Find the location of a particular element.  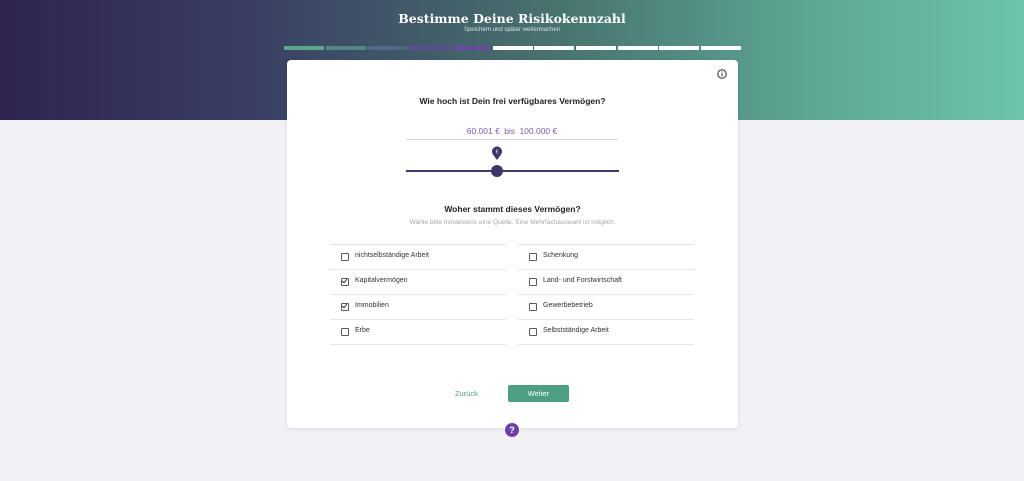

progress-bar is located at coordinates (512, 48).